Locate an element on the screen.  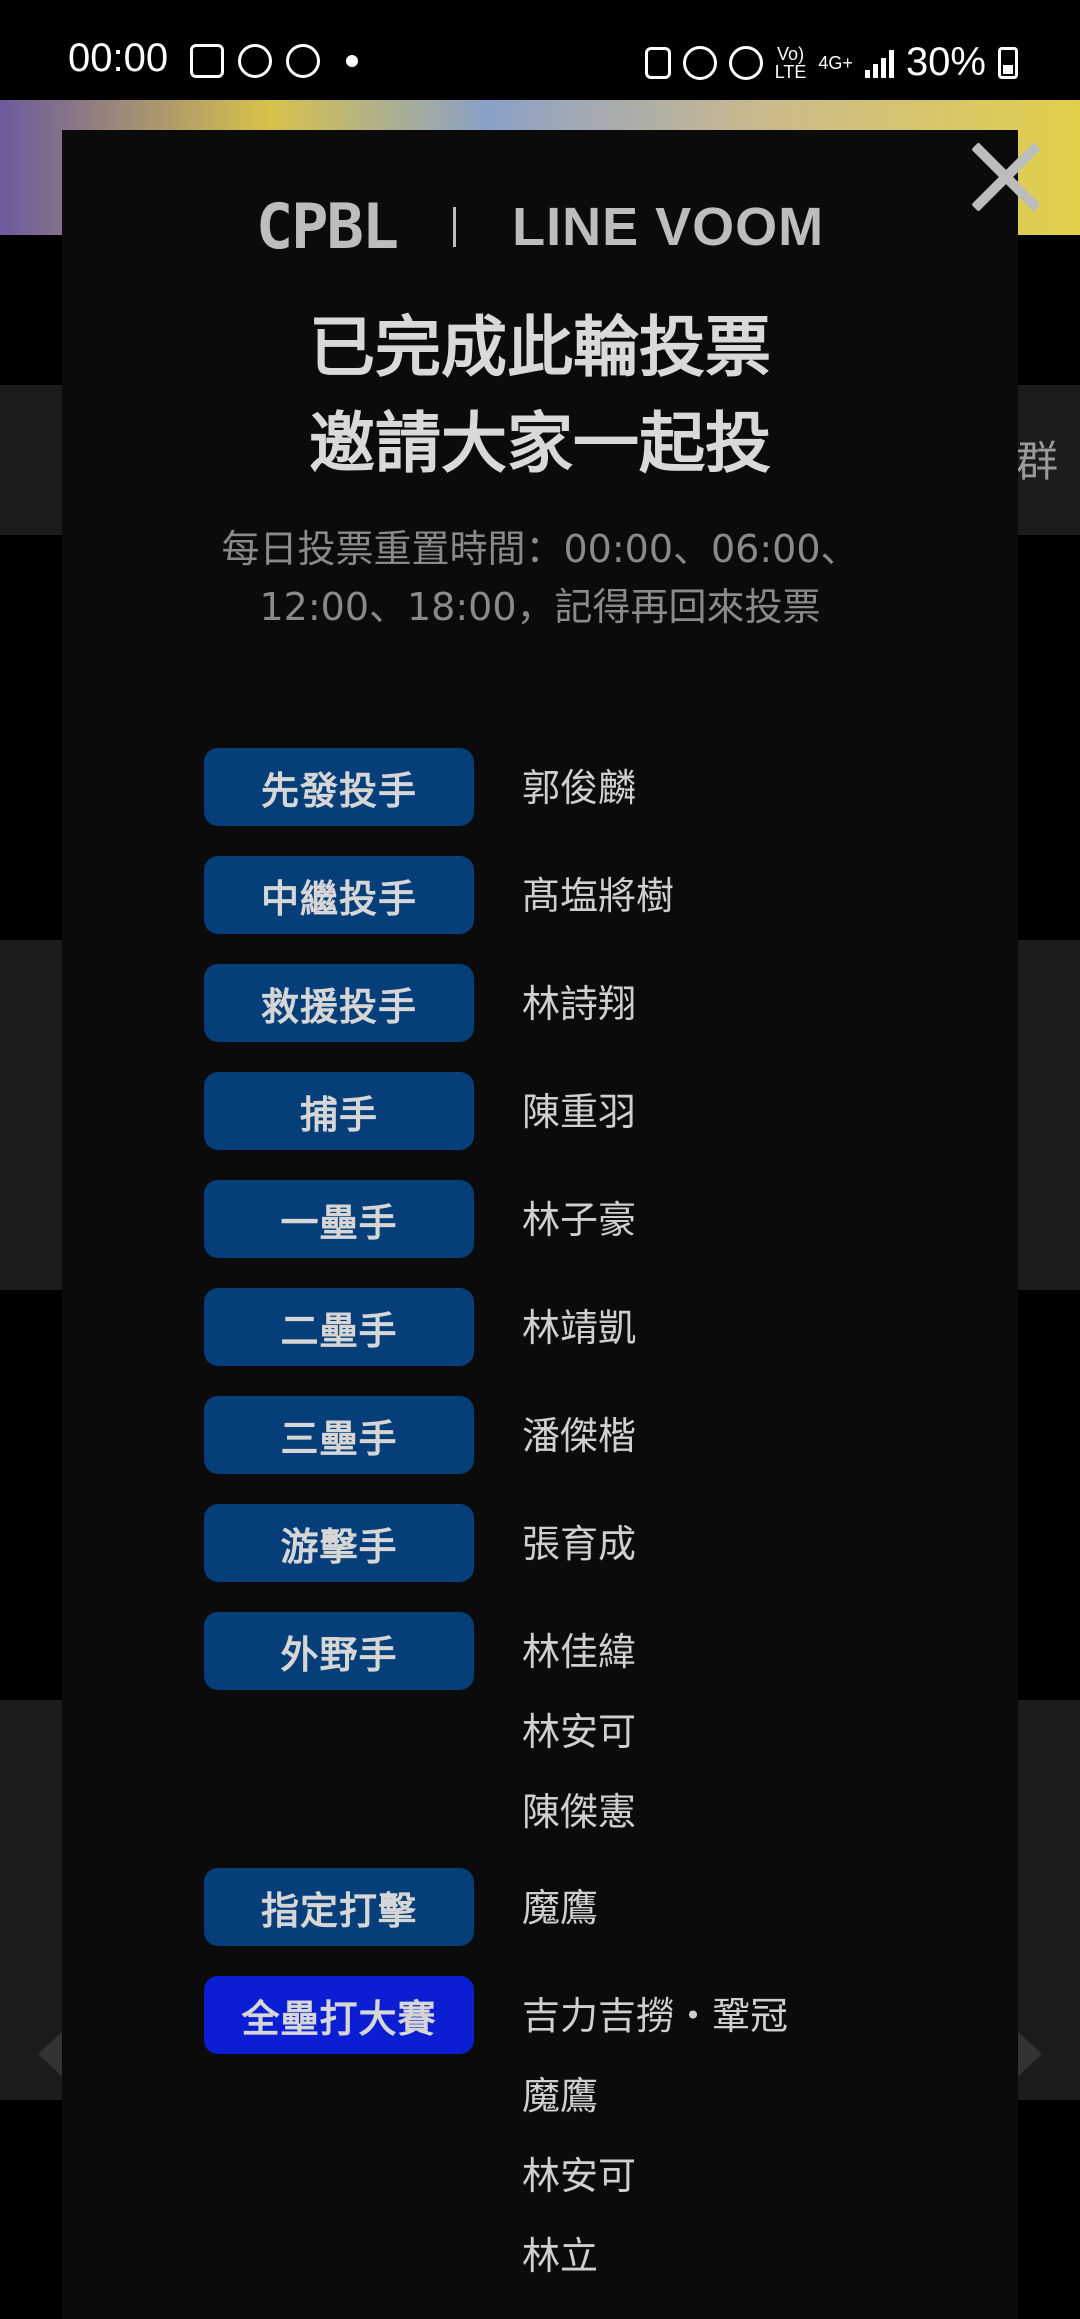
position-badge: 一壘手 is located at coordinates (339, 1219).